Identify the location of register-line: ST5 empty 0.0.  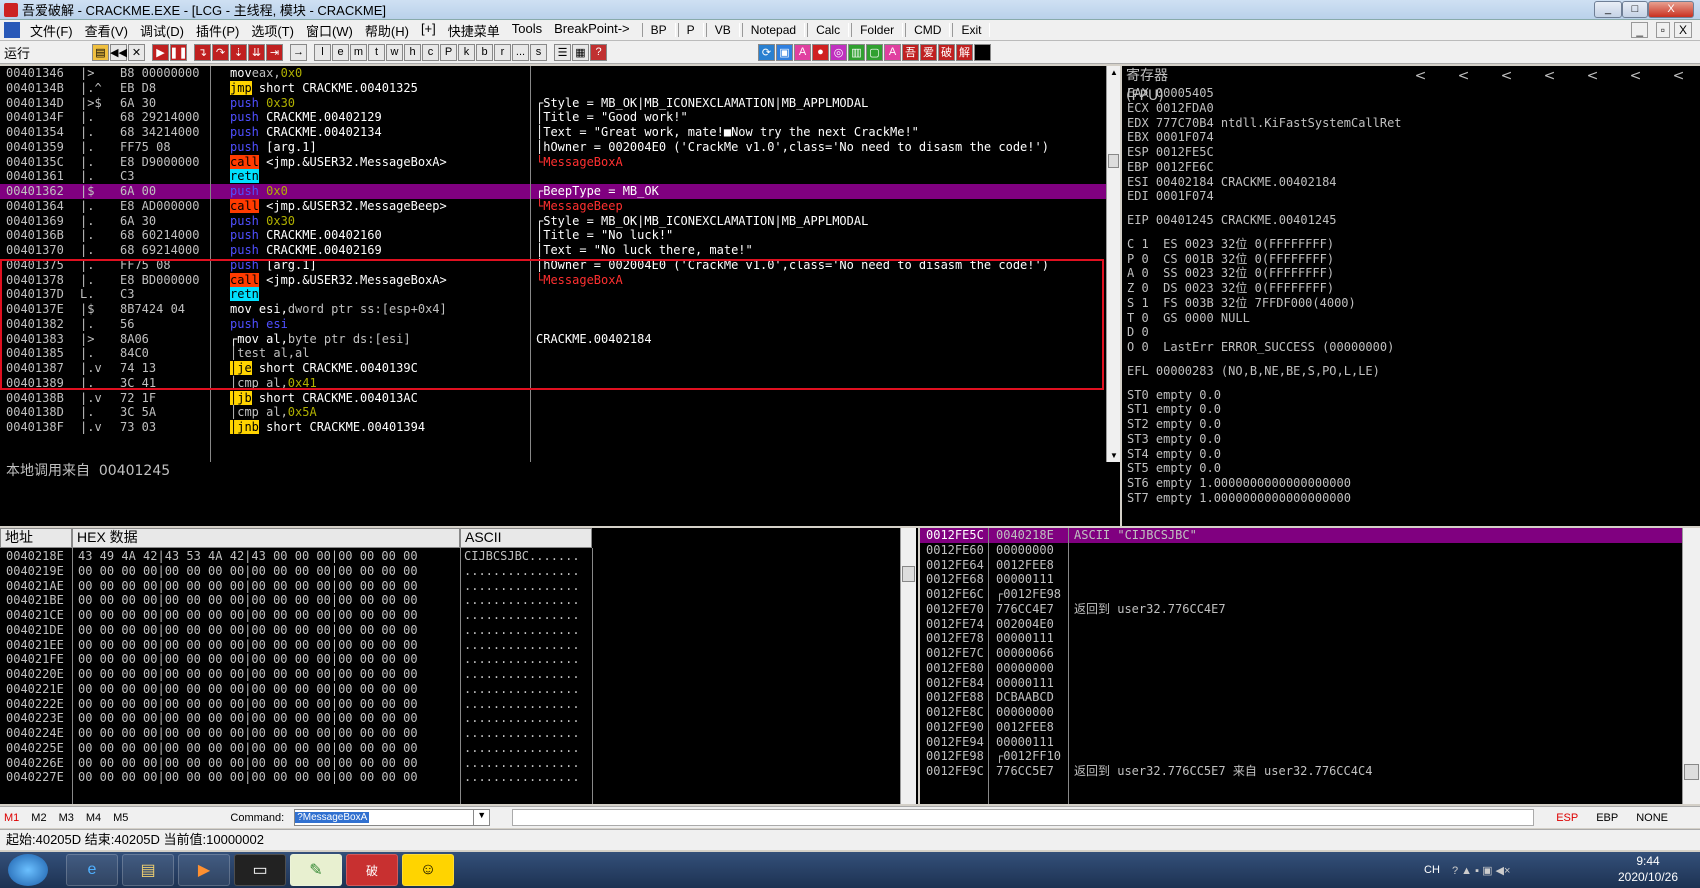
(1413, 468).